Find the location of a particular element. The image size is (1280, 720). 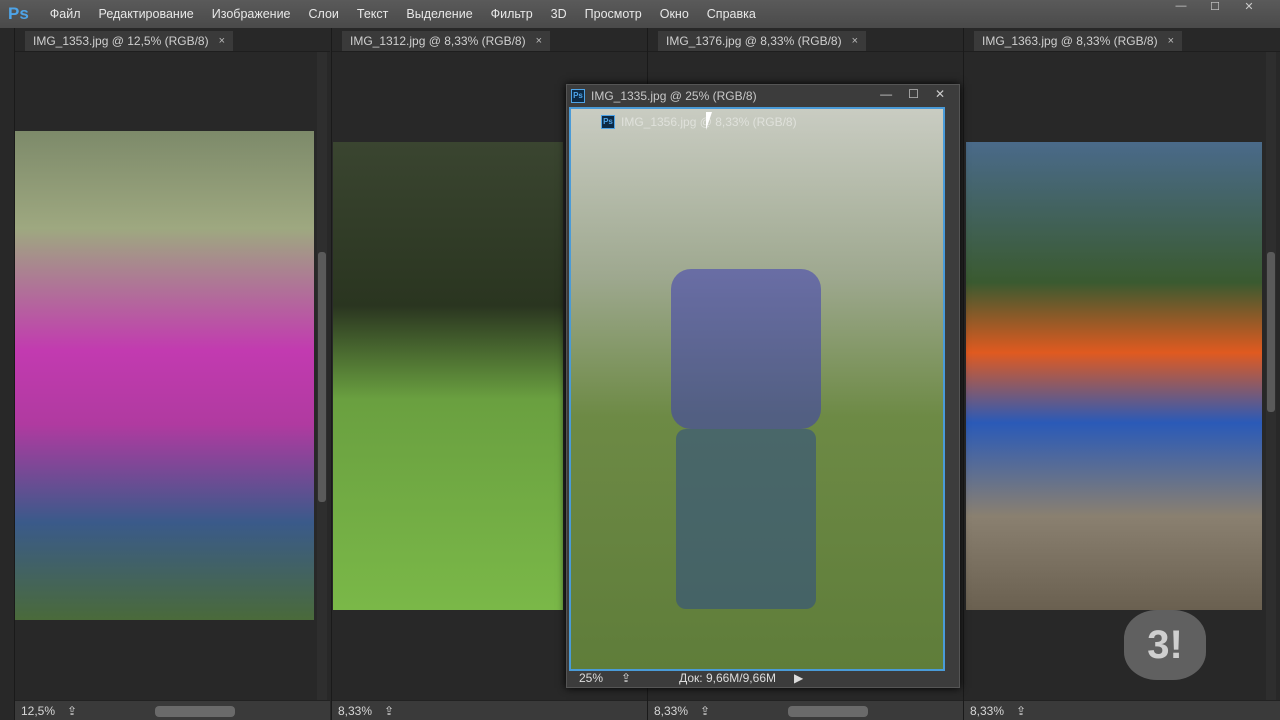

tab-title: IMG_1312.jpg @ 8,33% (RGB/8) is located at coordinates (438, 40).